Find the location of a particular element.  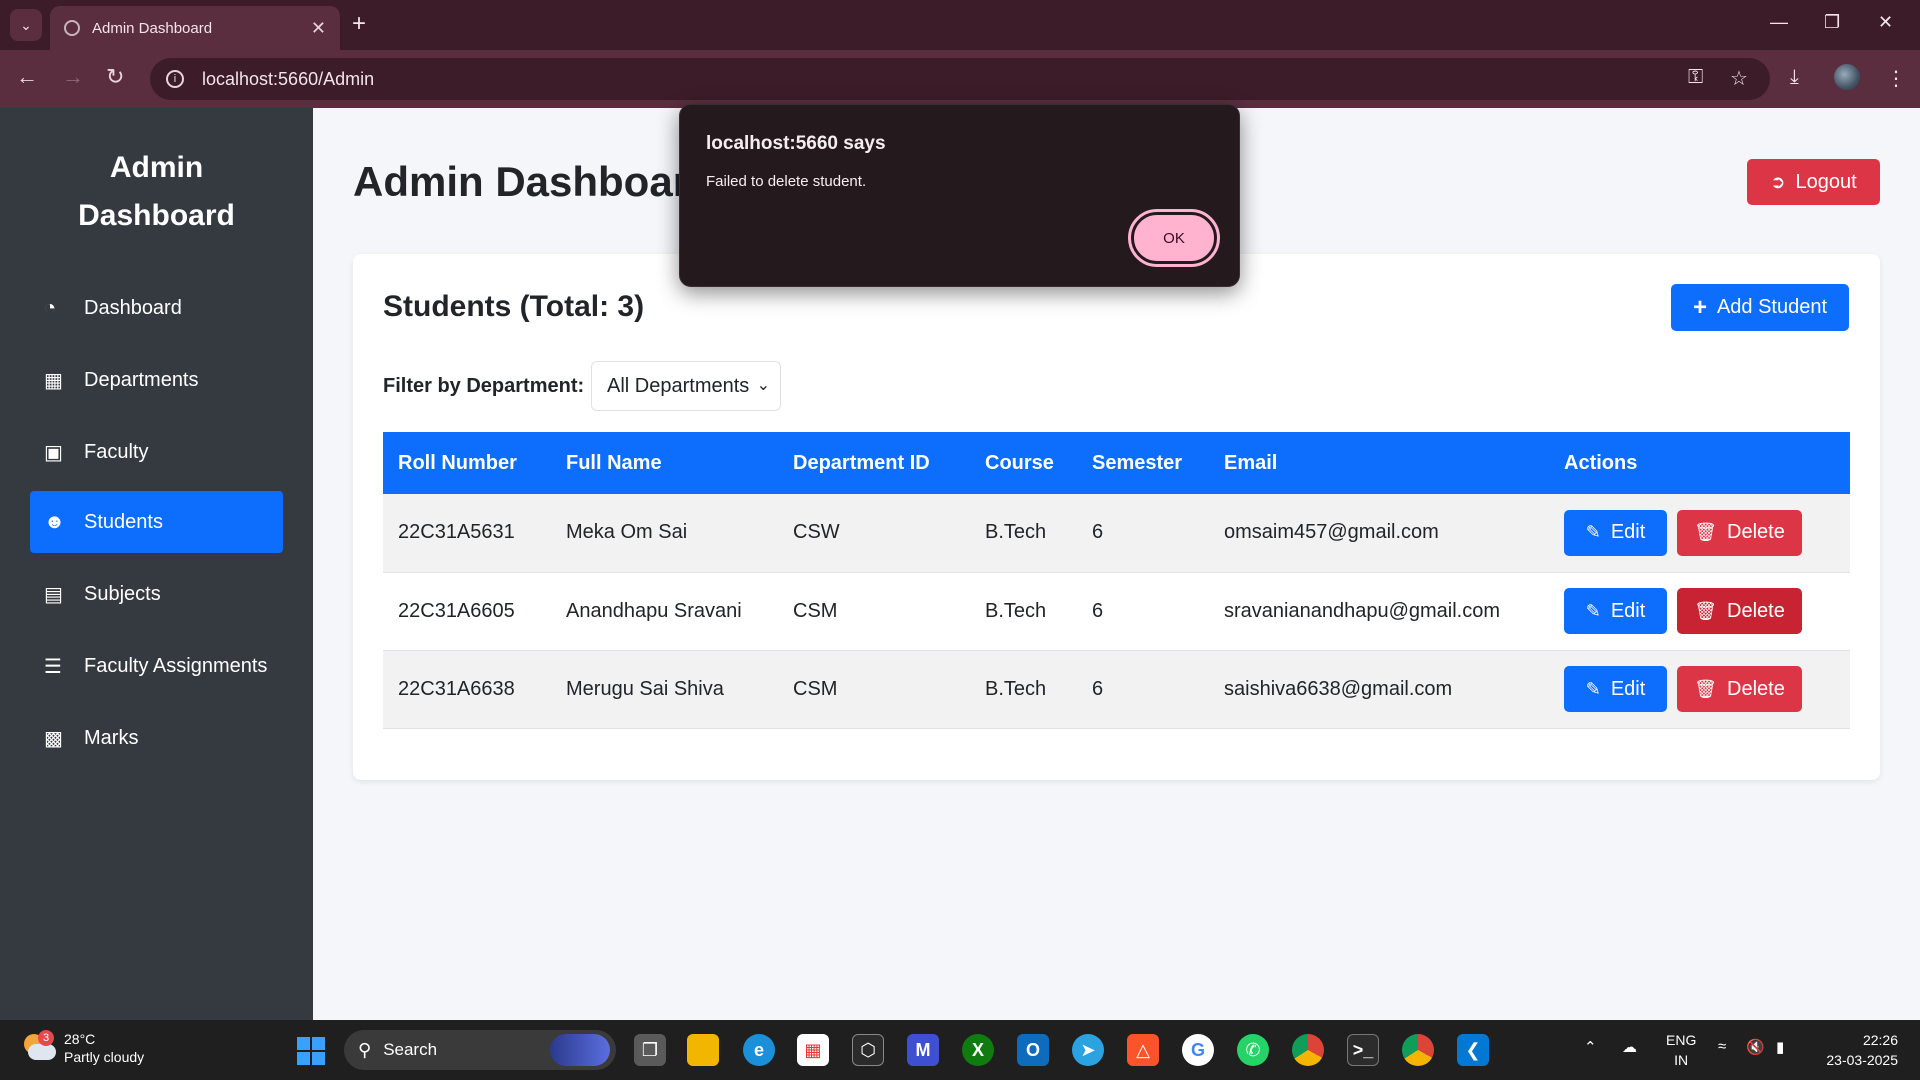

close-tab-icon: ✕ is located at coordinates (318, 28).